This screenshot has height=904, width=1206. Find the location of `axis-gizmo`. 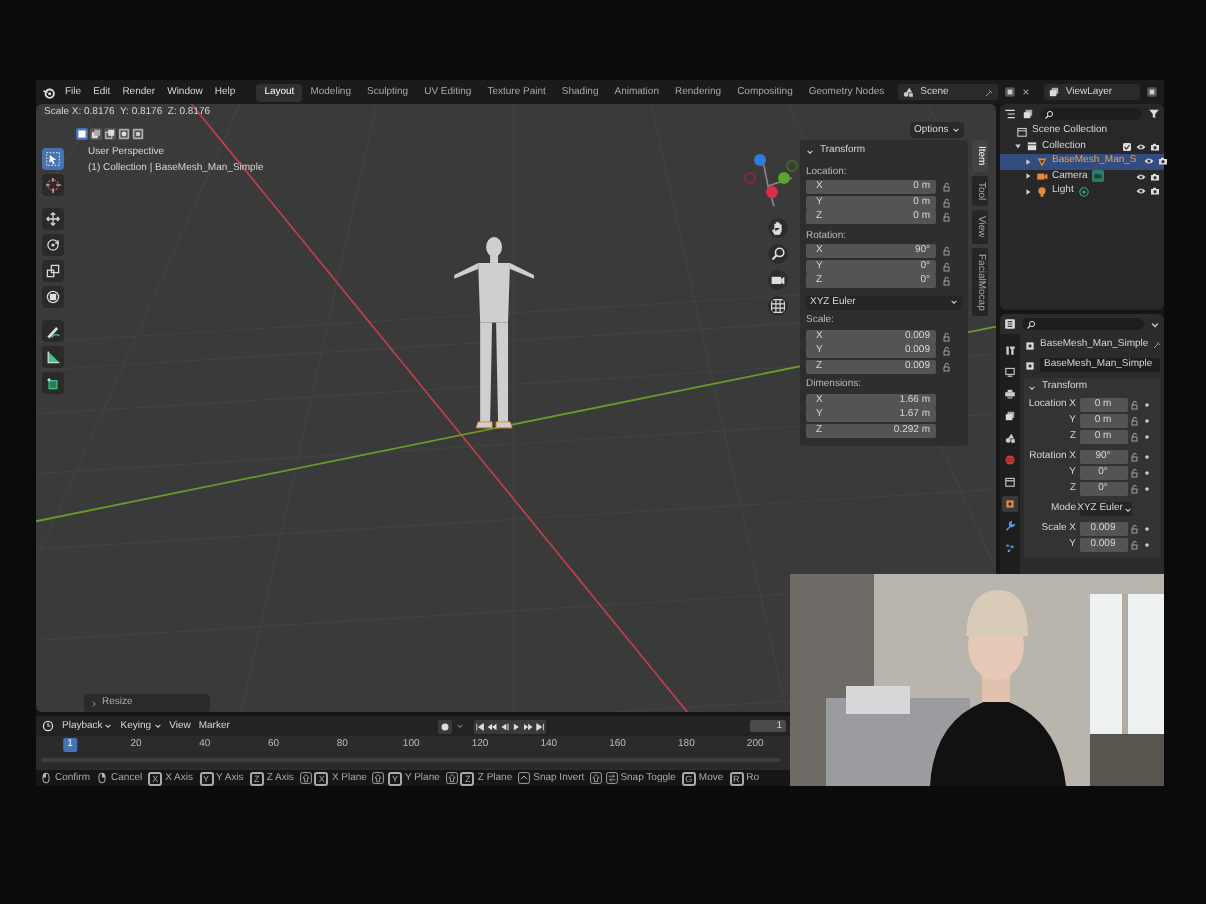

axis-gizmo is located at coordinates (770, 182).